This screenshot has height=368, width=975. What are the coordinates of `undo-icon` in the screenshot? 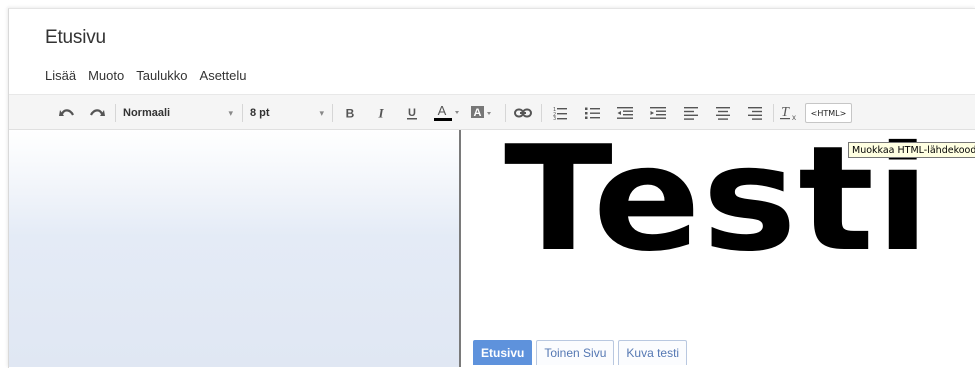 It's located at (67, 113).